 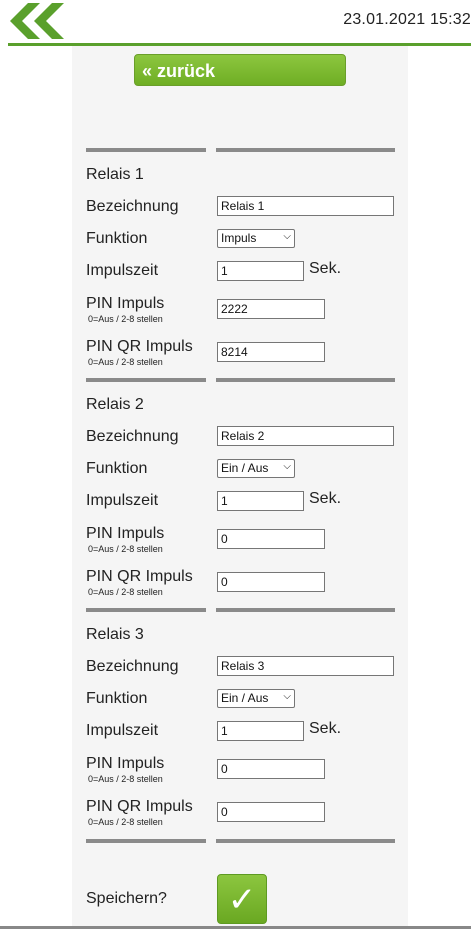 What do you see at coordinates (271, 352) in the screenshot?
I see `pin-qr-impuls-input: 8214` at bounding box center [271, 352].